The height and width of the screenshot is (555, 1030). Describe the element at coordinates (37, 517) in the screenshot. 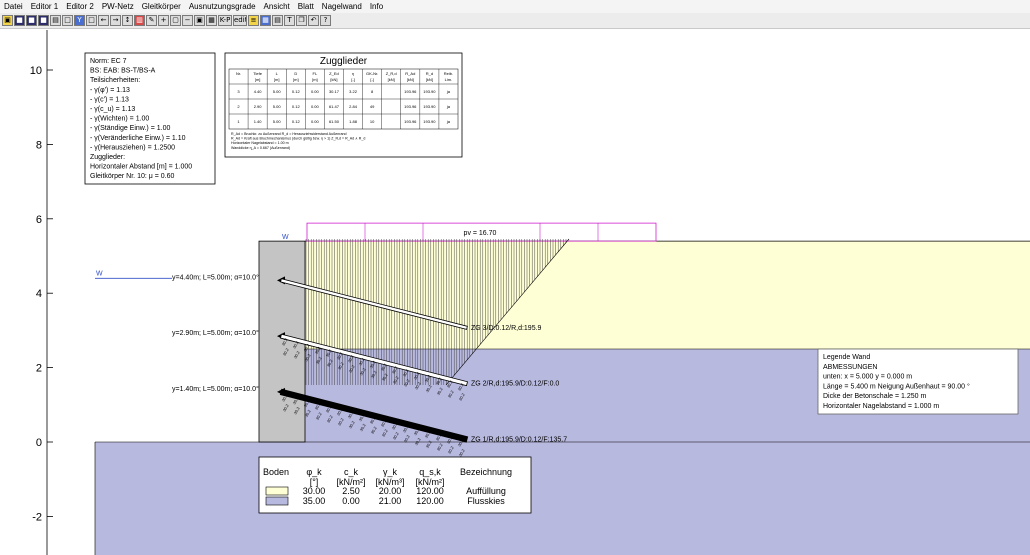

I see `y-tick-label: -2` at that location.